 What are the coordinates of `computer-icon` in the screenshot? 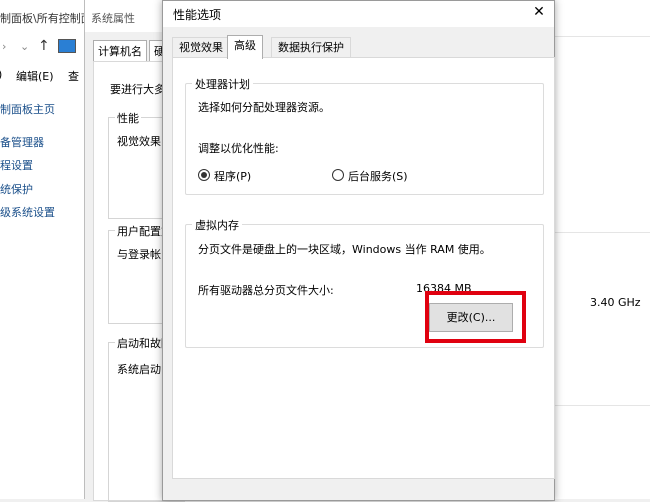 It's located at (67, 46).